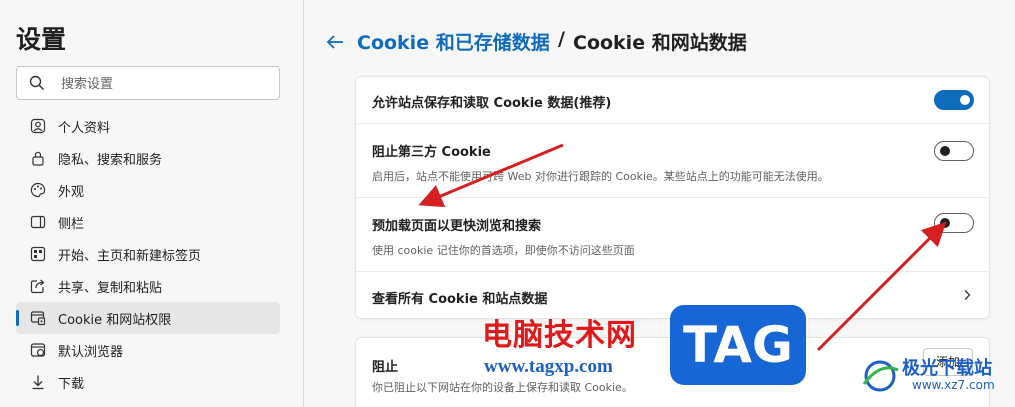 Image resolution: width=1015 pixels, height=407 pixels. Describe the element at coordinates (37, 286) in the screenshot. I see `share-icon` at that location.